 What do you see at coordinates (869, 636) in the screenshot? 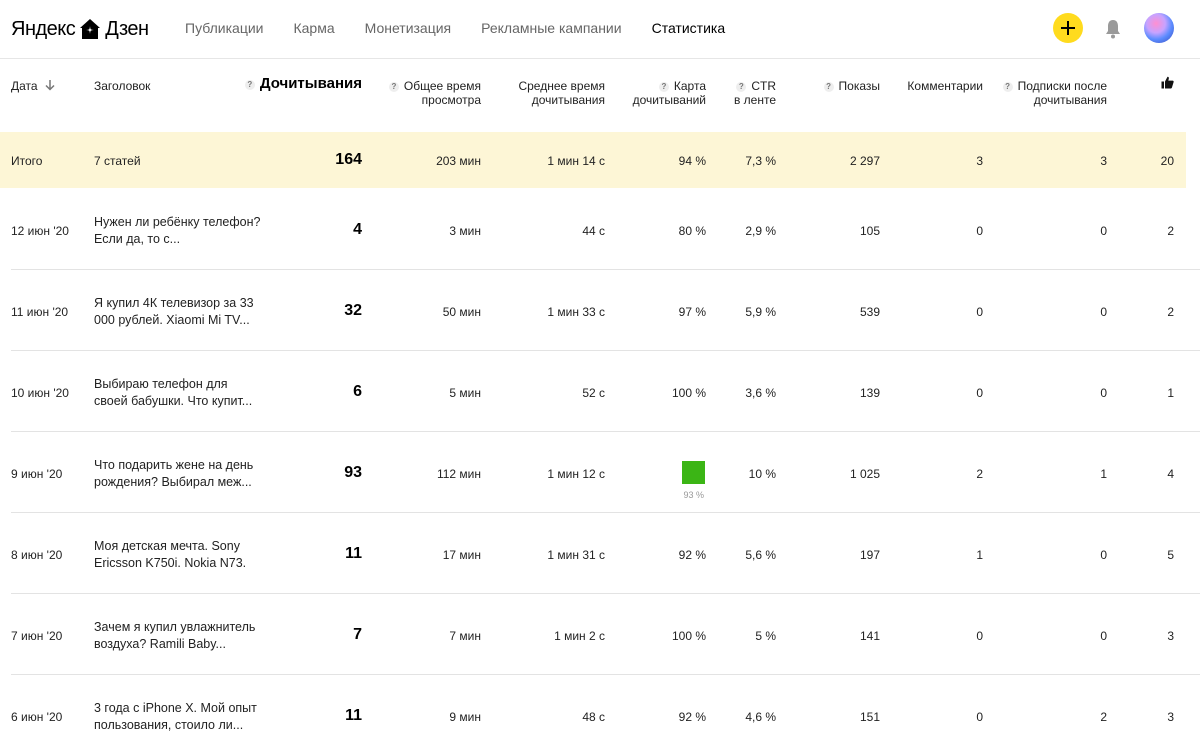
I see `row-shows: 141` at bounding box center [869, 636].